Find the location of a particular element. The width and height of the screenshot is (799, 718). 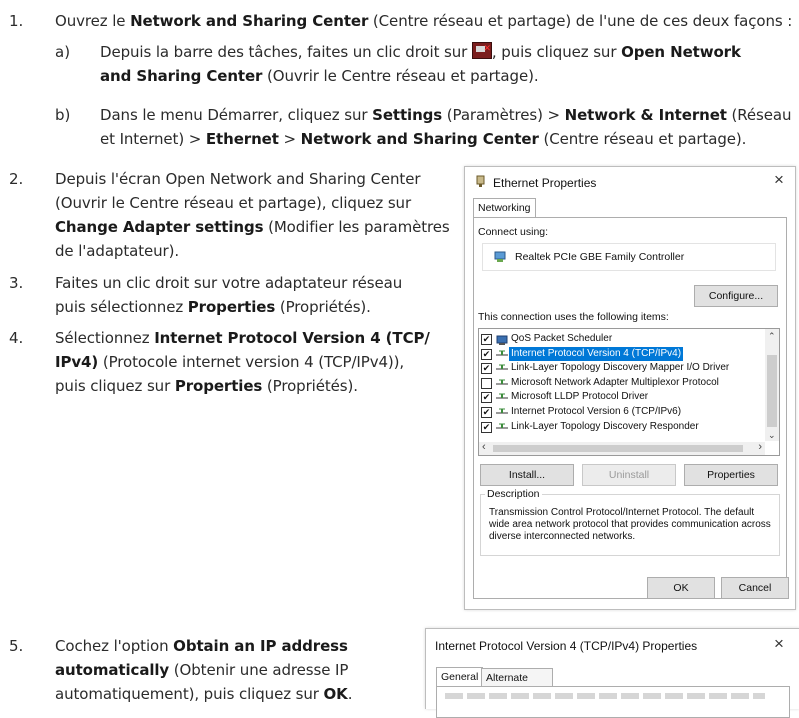

text: puis sélectionnez is located at coordinates (121, 307).